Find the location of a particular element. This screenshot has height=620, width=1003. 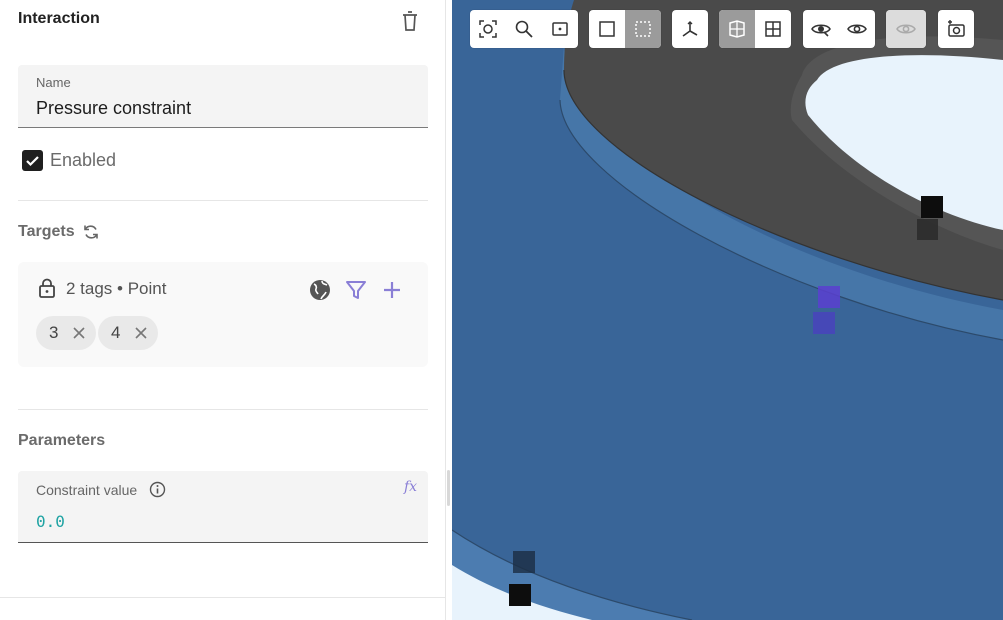

screenshot-icon is located at coordinates (956, 28).